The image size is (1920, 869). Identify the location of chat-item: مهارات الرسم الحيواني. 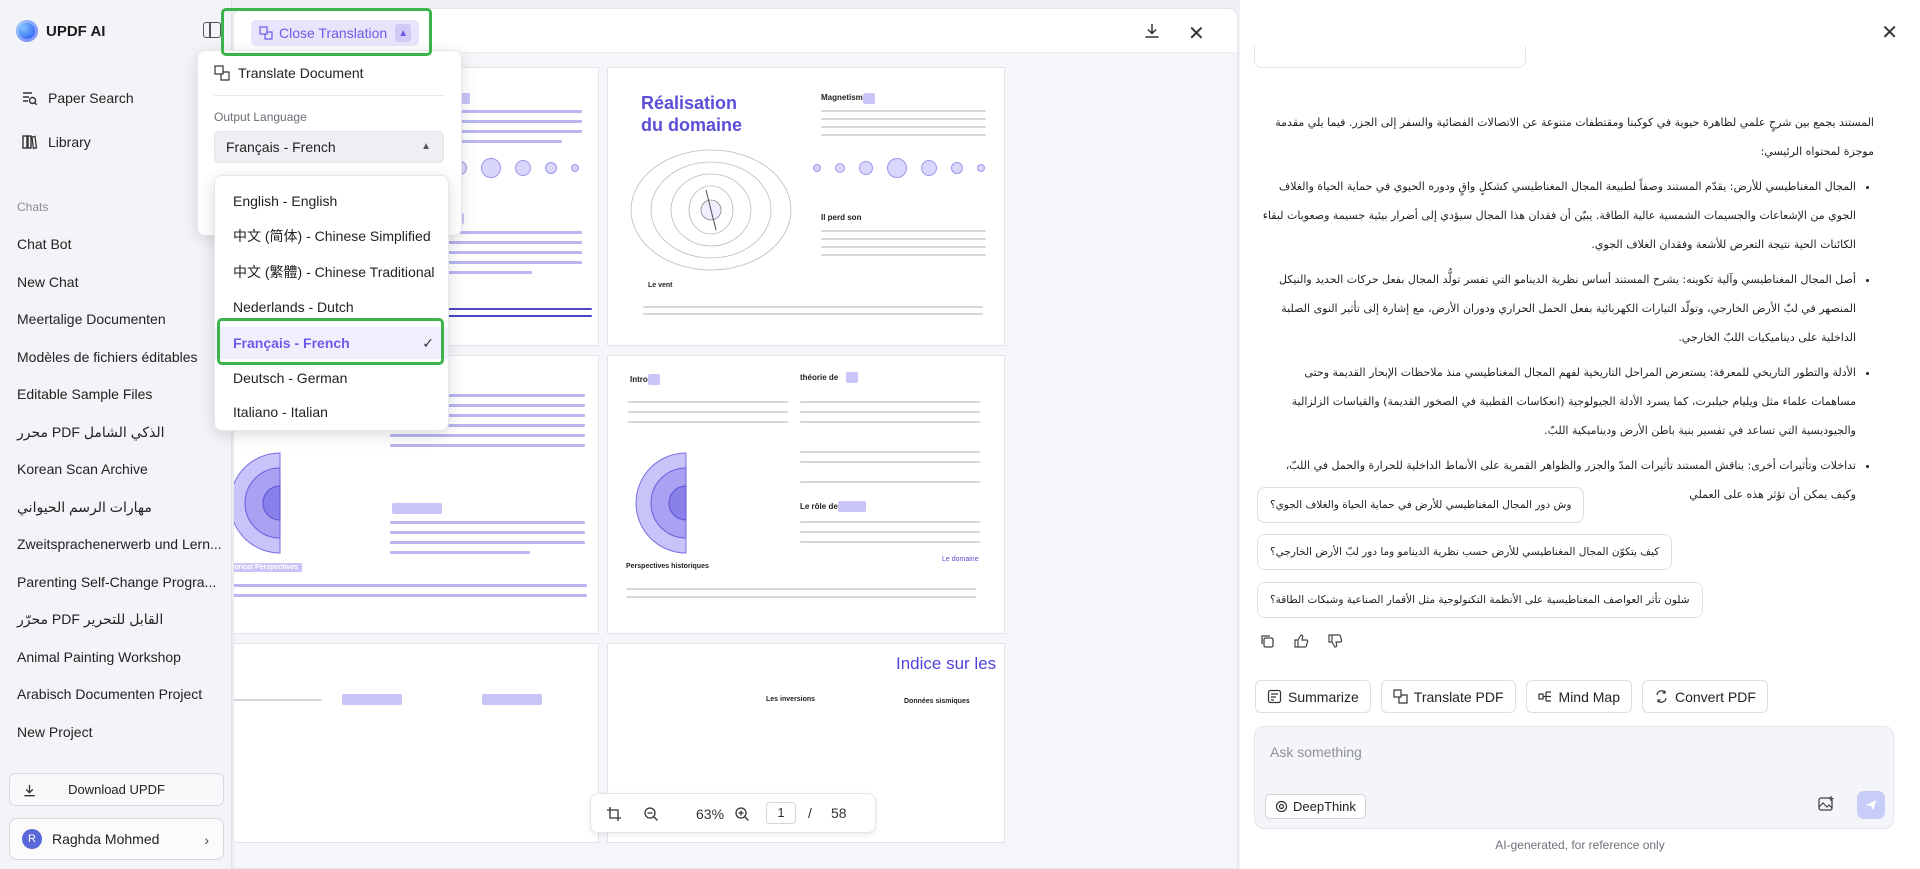
(116, 508).